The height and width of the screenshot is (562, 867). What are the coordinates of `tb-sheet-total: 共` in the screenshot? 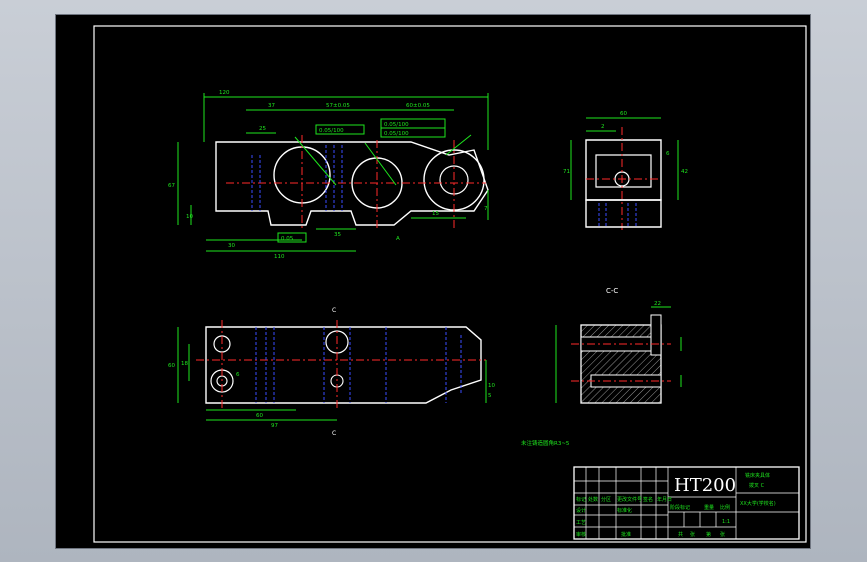 It's located at (680, 534).